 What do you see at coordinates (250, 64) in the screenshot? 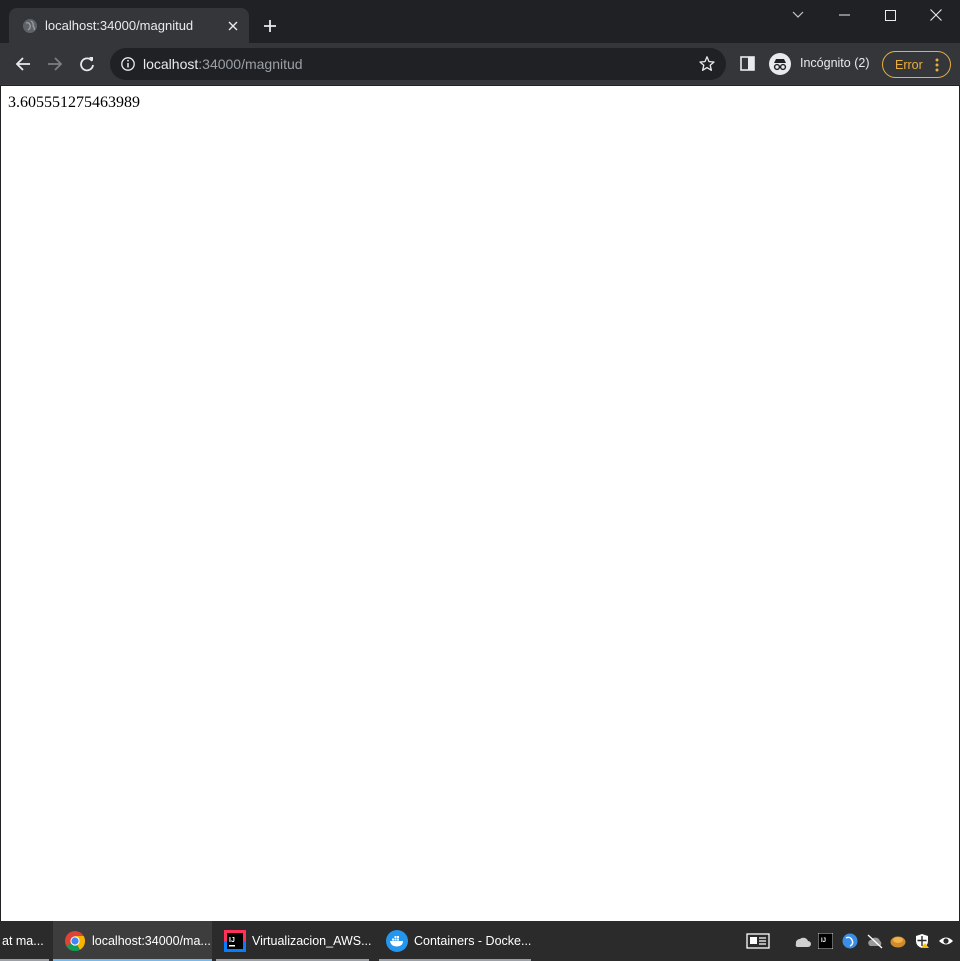
I see `url-path: :34000/magnitud` at bounding box center [250, 64].